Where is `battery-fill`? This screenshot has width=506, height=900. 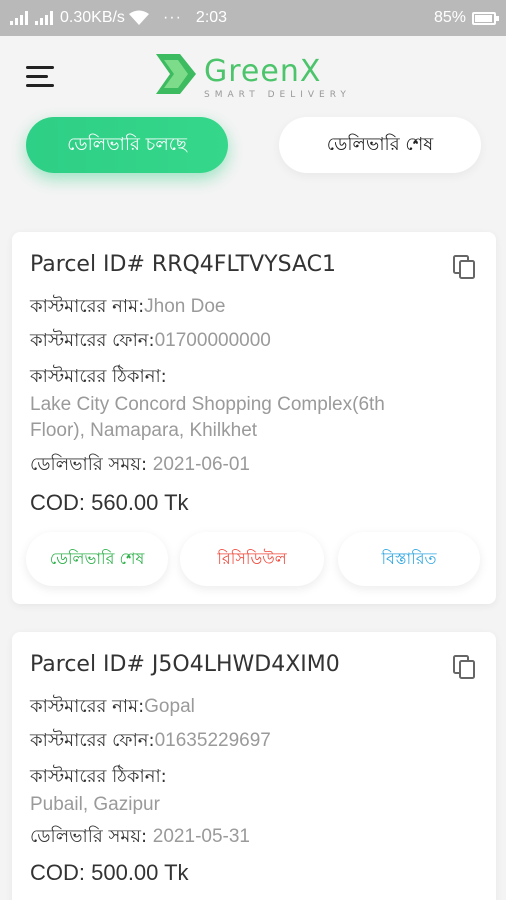
battery-fill is located at coordinates (483, 18).